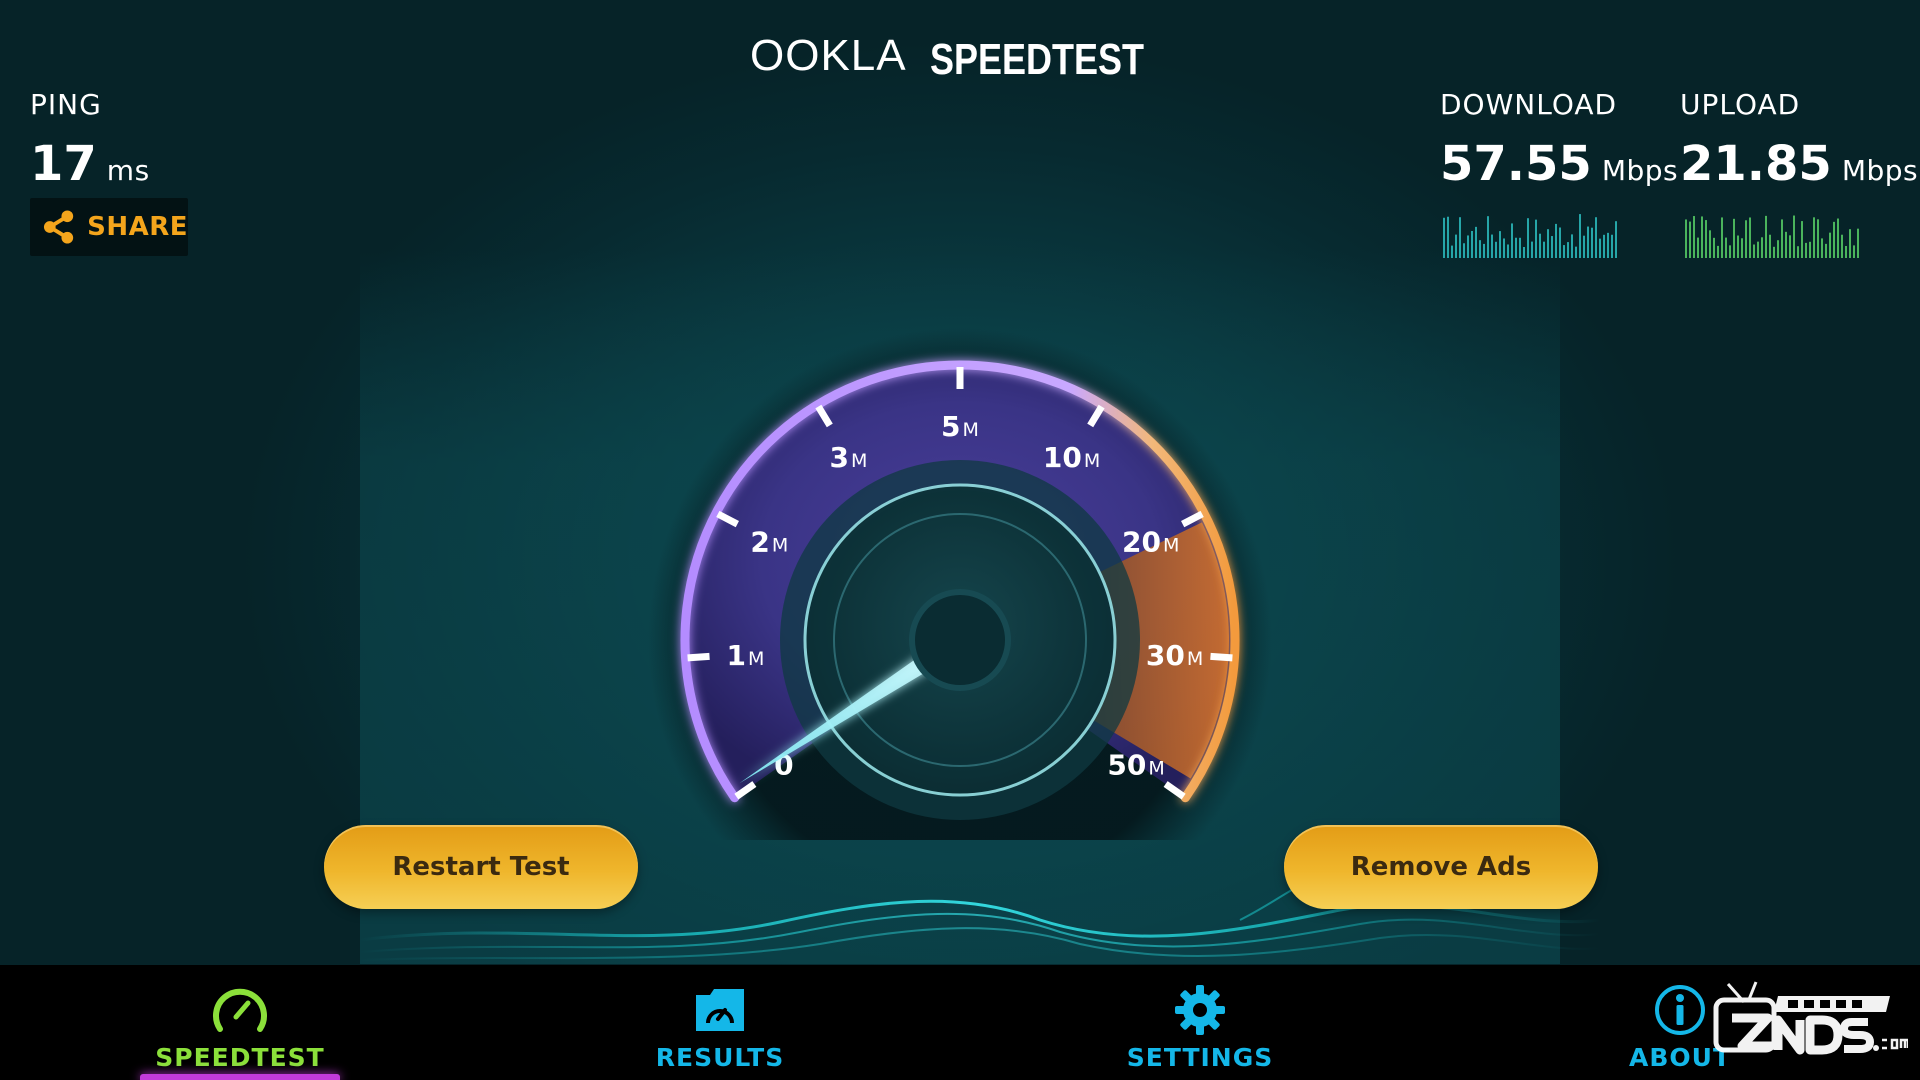 The image size is (1920, 1080). What do you see at coordinates (720, 1057) in the screenshot?
I see `nav-label-results: RESULTS` at bounding box center [720, 1057].